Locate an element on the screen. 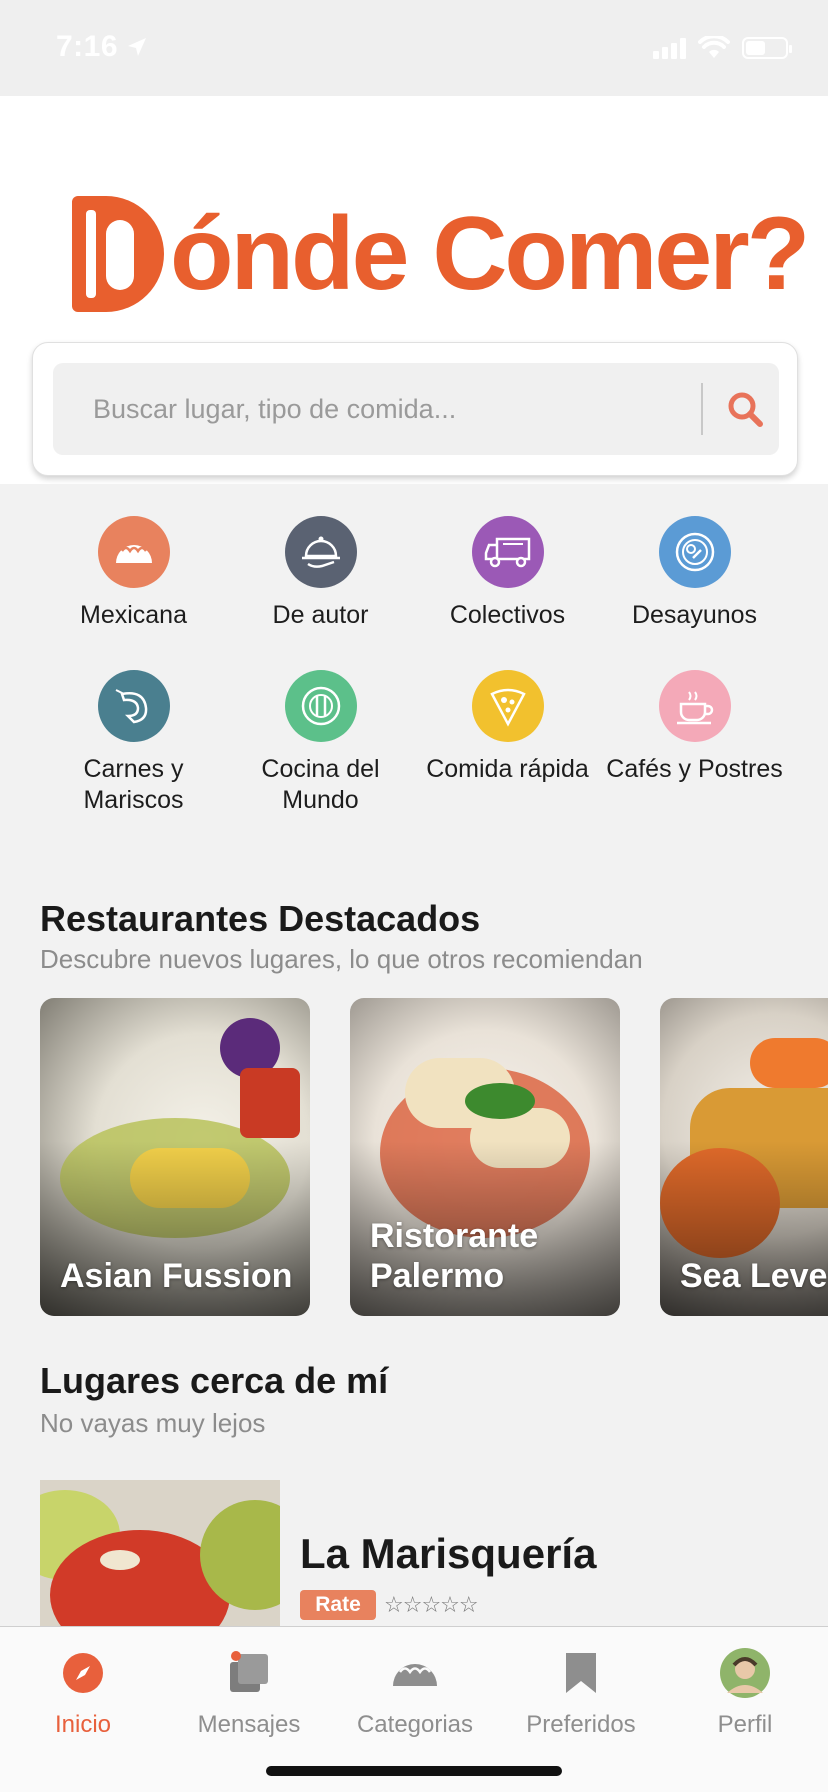 The image size is (828, 1792). battery-icon is located at coordinates (767, 48).